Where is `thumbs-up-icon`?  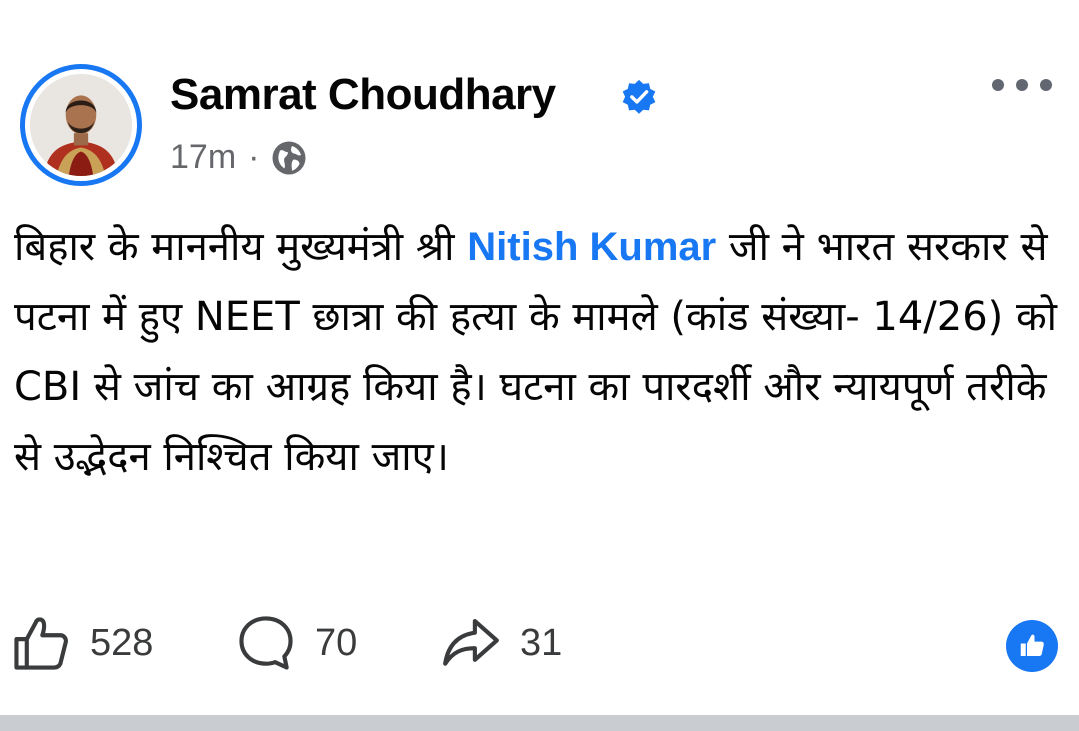
thumbs-up-icon is located at coordinates (41, 643).